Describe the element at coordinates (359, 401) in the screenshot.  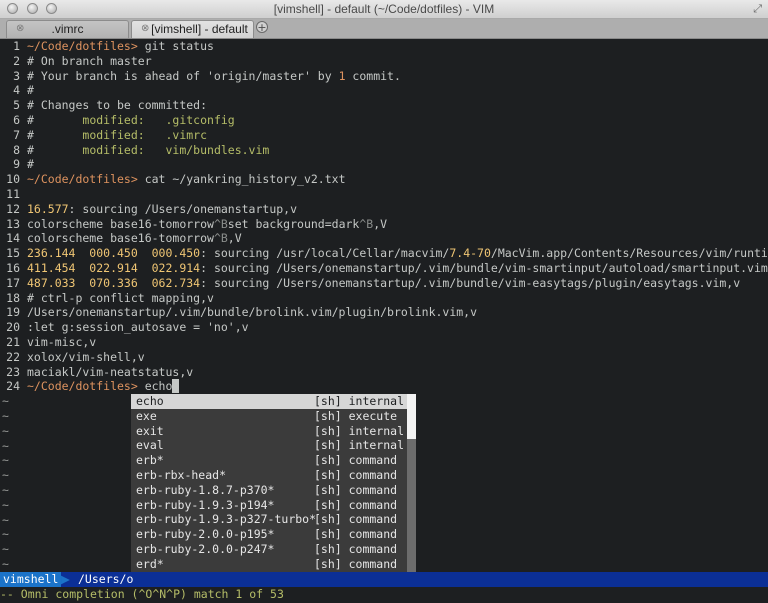
I see `completion-kind: [sh] internal` at that location.